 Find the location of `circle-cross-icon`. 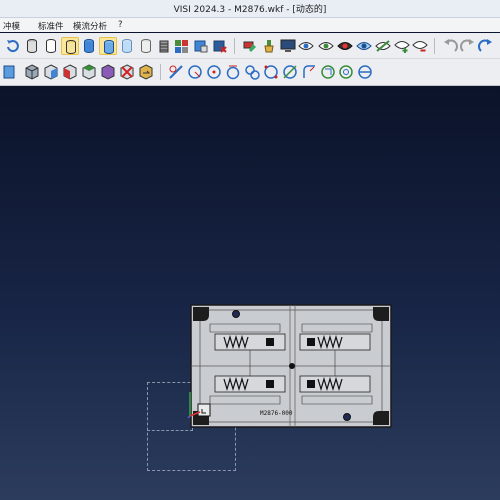

circle-cross-icon is located at coordinates (252, 72).